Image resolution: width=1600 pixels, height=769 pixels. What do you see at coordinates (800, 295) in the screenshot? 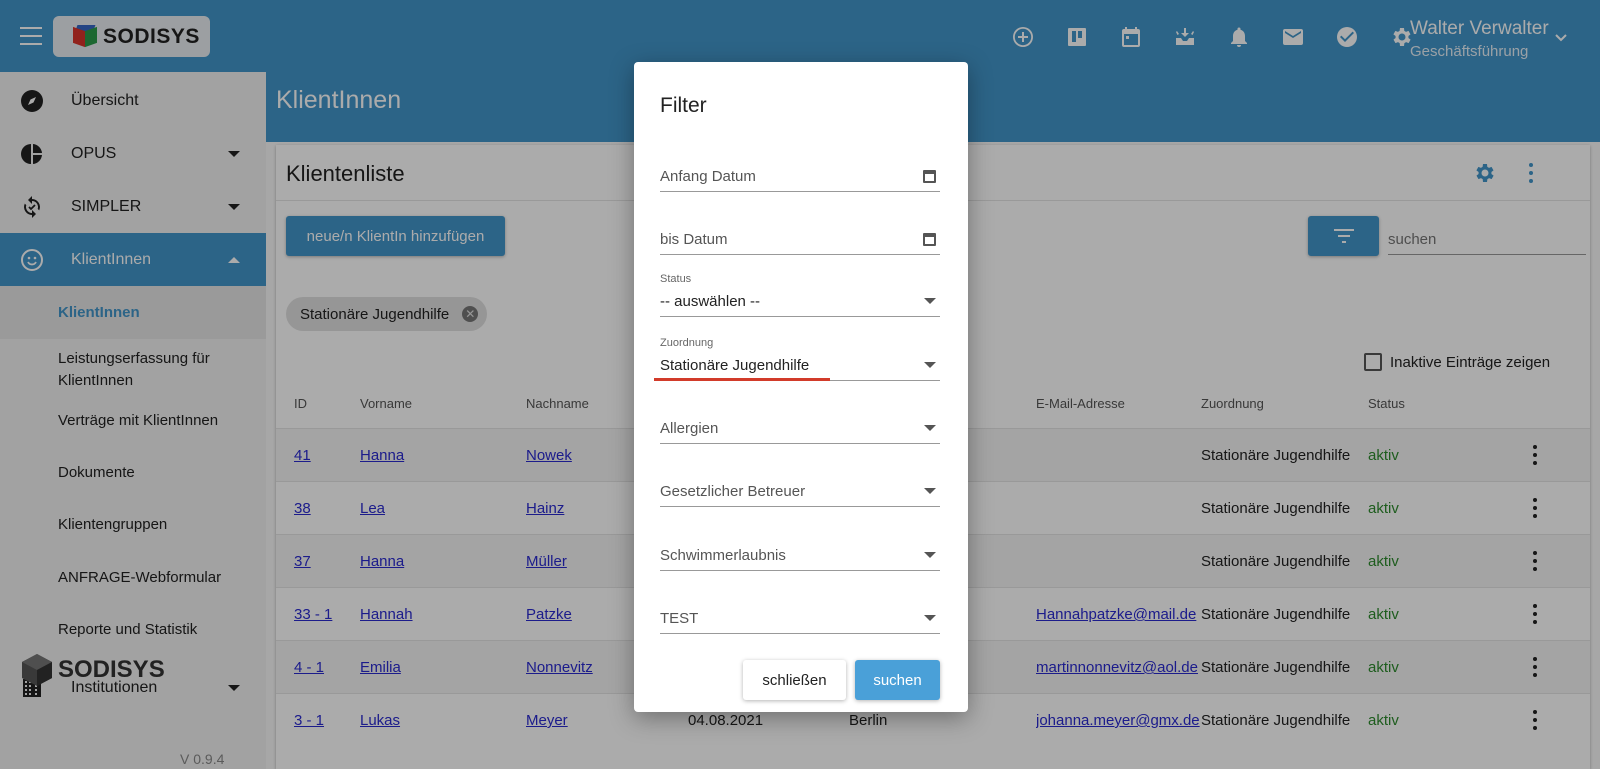
I see `status-select: Status -- auswählen --` at bounding box center [800, 295].